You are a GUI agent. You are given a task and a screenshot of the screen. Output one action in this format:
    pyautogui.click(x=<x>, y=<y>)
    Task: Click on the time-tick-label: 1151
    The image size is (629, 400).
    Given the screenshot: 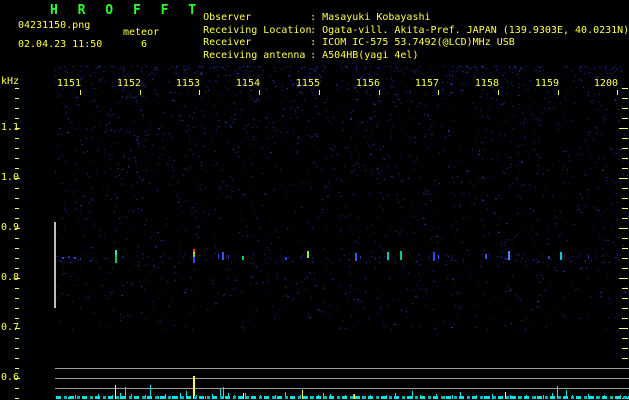 What is the action you would take?
    pyautogui.click(x=68, y=83)
    